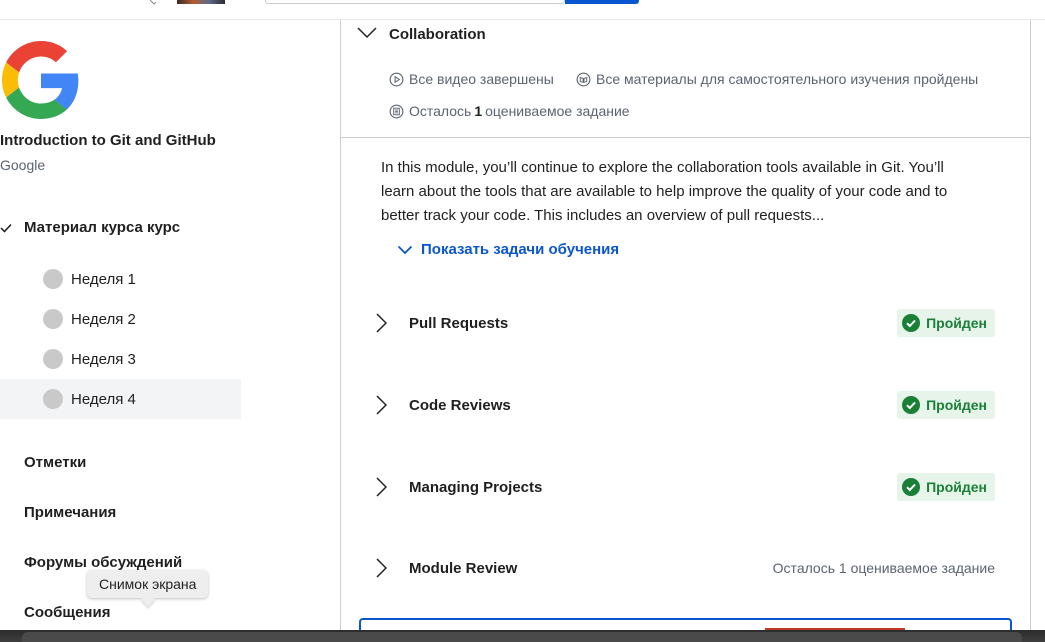 Image resolution: width=1045 pixels, height=642 pixels. What do you see at coordinates (478, 111) in the screenshot?
I see `remaining-count: 1` at bounding box center [478, 111].